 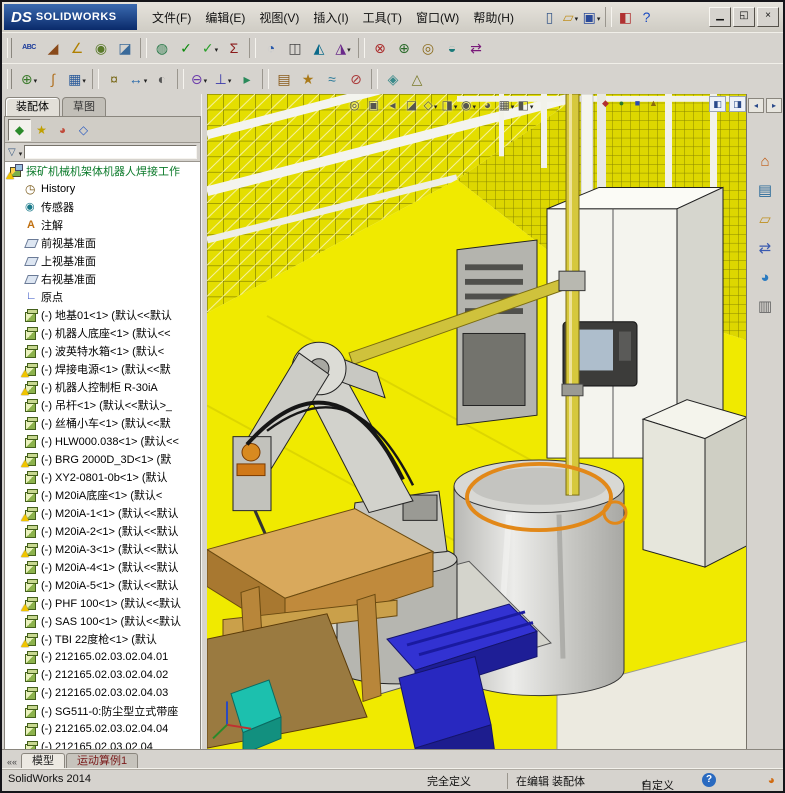 I want to click on configurationmanager-tab: ◕, so click(x=62, y=130).